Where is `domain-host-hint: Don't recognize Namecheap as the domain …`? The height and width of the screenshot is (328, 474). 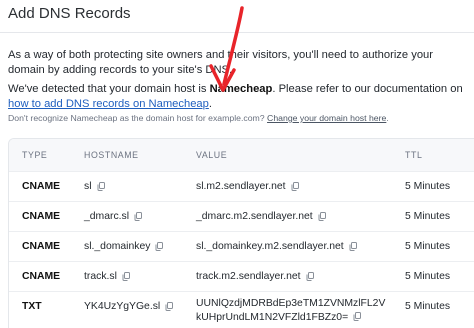 domain-host-hint: Don't recognize Namecheap as the domain … is located at coordinates (239, 118).